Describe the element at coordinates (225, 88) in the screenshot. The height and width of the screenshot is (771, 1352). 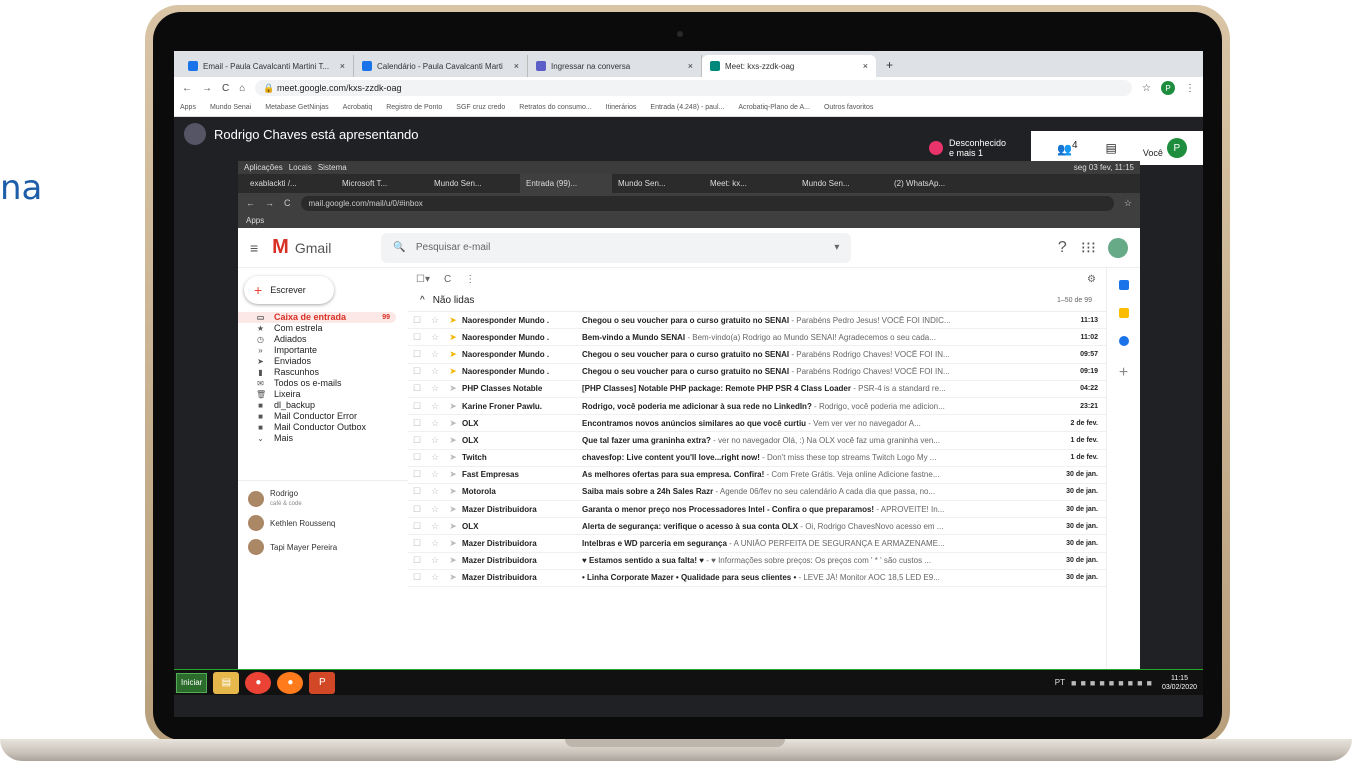
I see `reload-icon: C` at that location.